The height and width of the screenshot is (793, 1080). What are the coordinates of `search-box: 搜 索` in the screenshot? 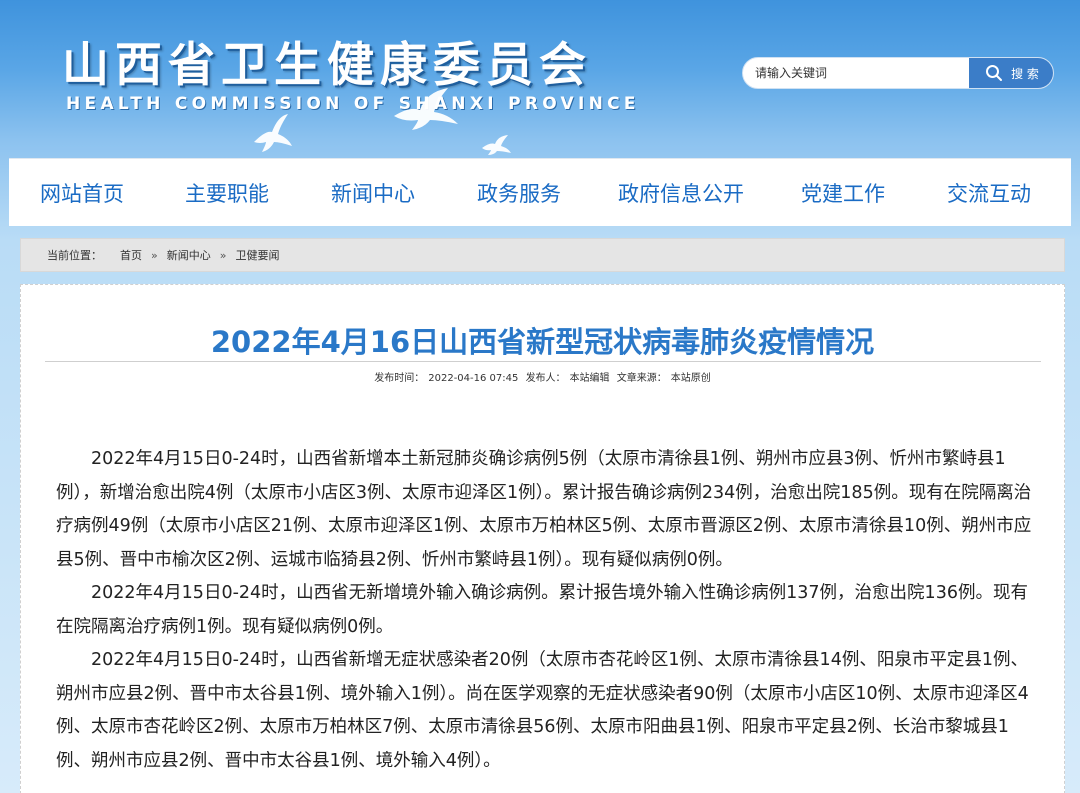 It's located at (898, 73).